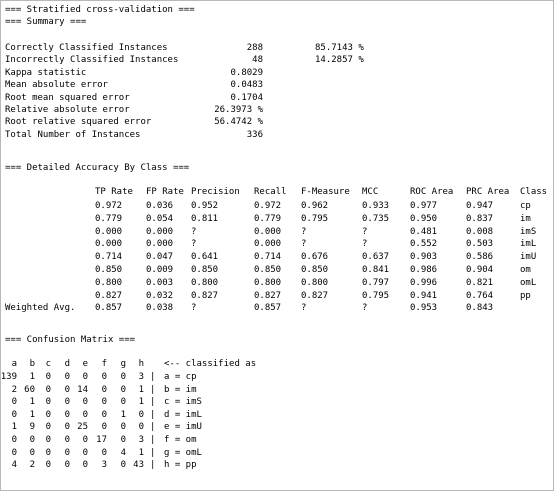  What do you see at coordinates (275, 415) in the screenshot?
I see `confusion-row: 0 1 0 0 0 0 1 0 | d = imL` at bounding box center [275, 415].